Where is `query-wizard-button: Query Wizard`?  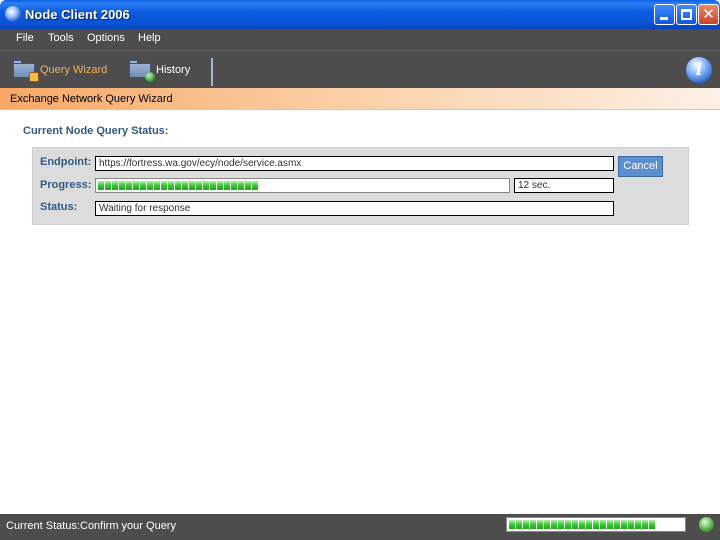 query-wizard-button: Query Wizard is located at coordinates (62, 71).